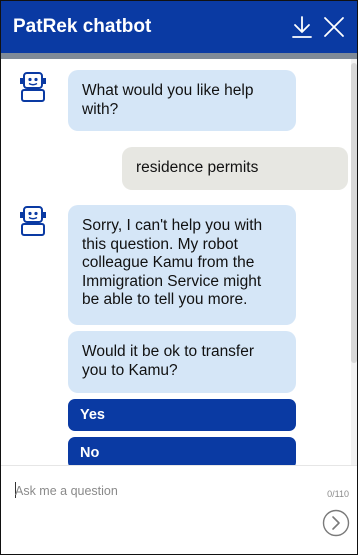 This screenshot has width=358, height=555. I want to click on scrollbar-thumb, so click(354, 213).